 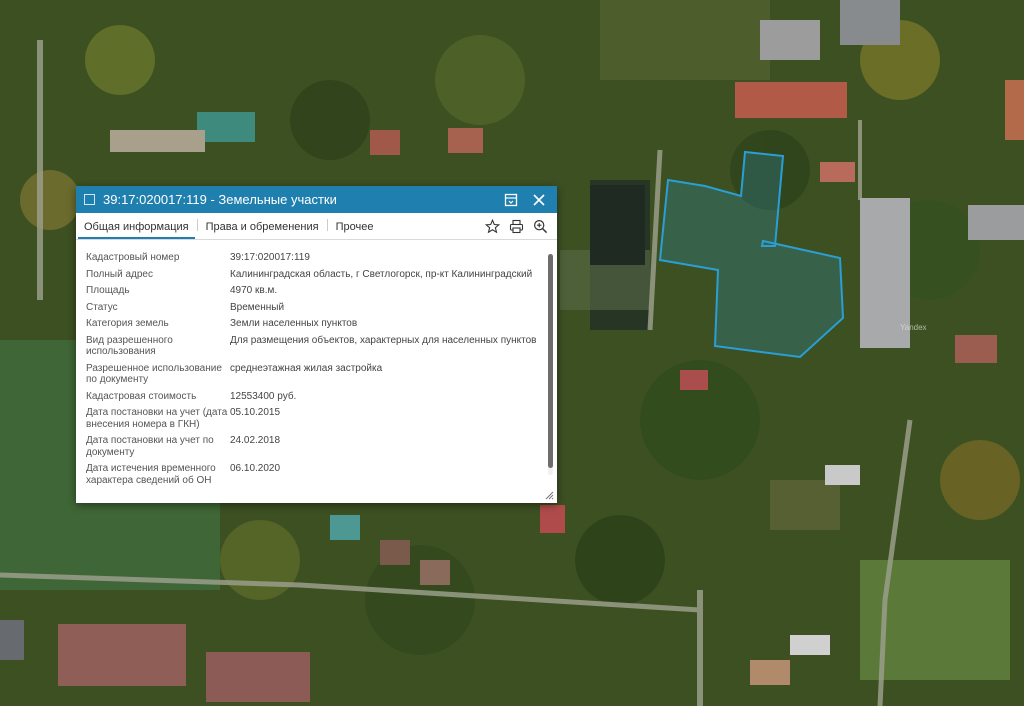 I want to click on row-value: 05.10.2015, so click(x=255, y=412).